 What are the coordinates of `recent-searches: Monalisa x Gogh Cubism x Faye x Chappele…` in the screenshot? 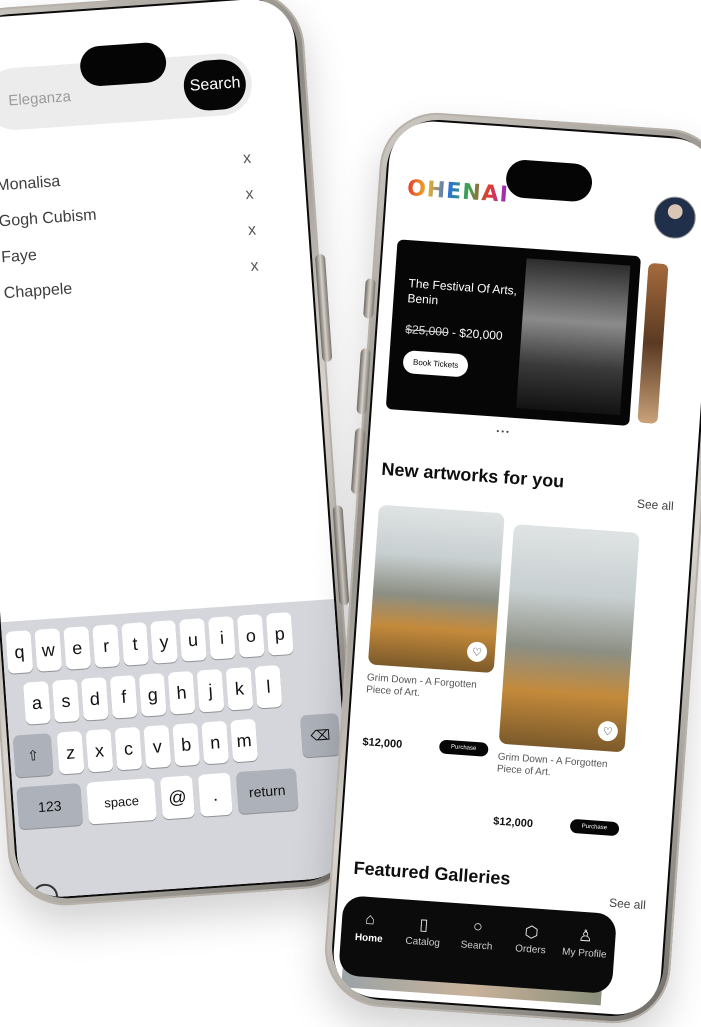 It's located at (134, 230).